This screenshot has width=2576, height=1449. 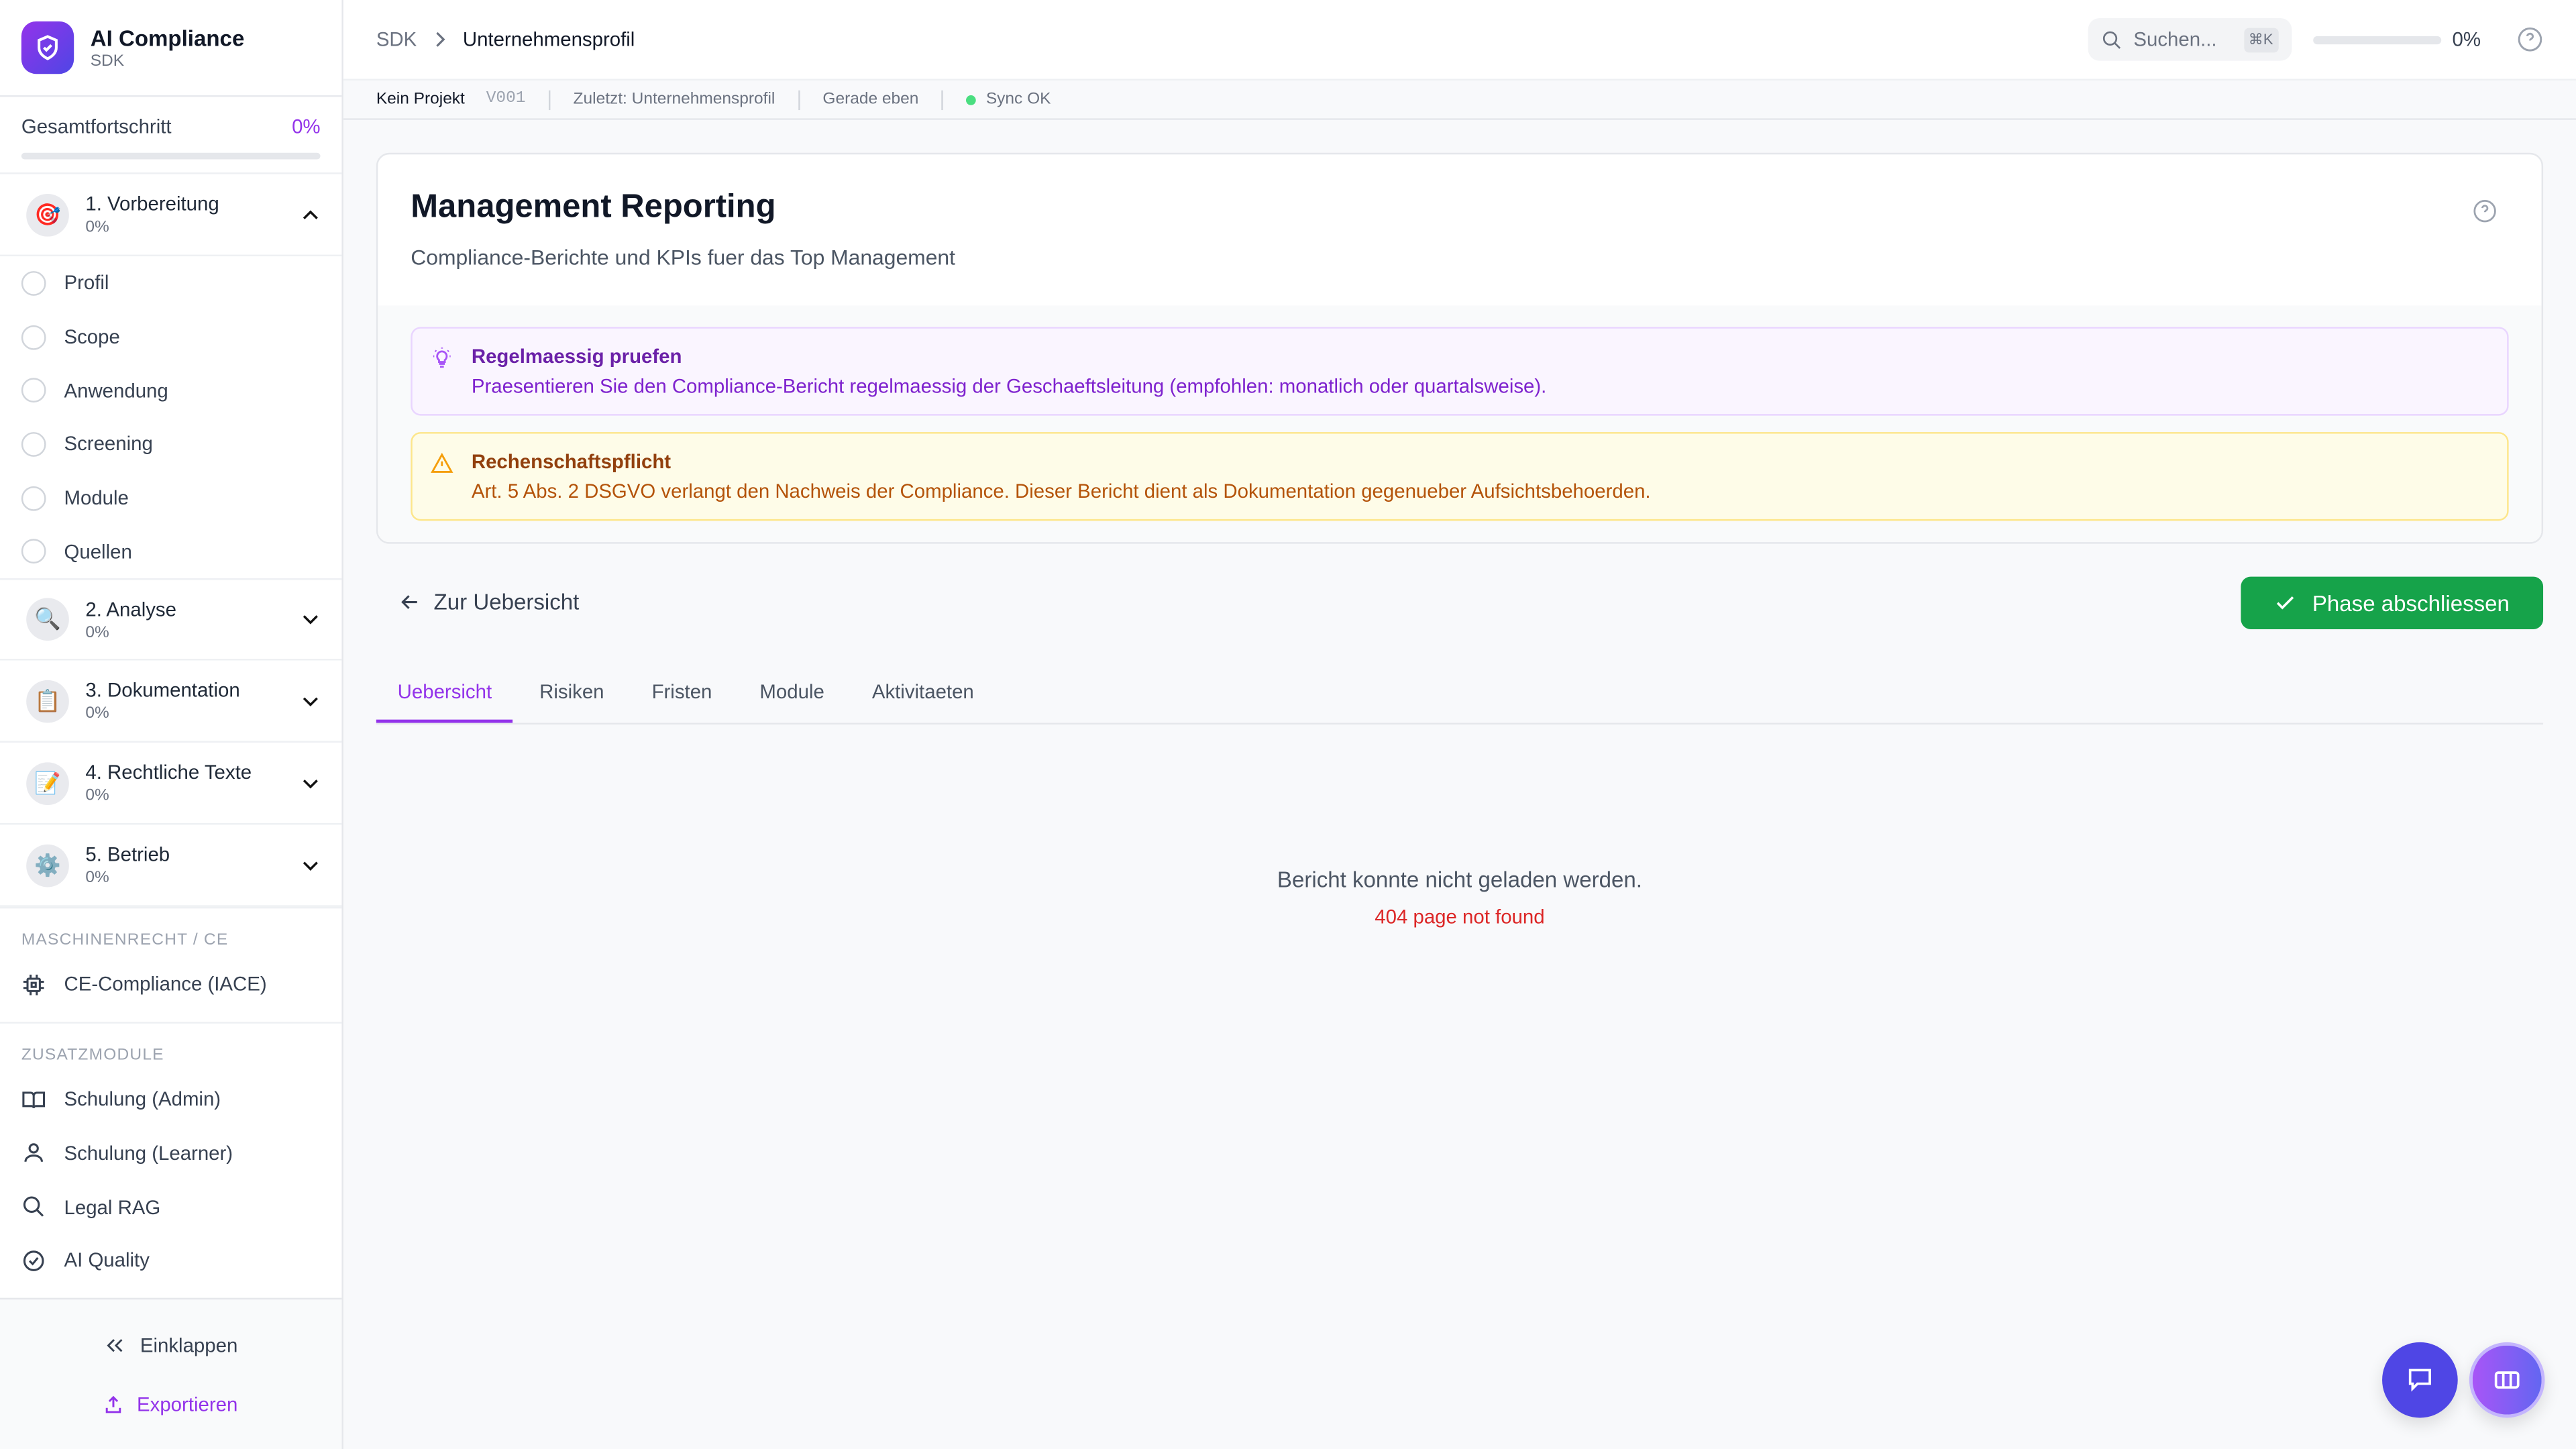 I want to click on tab-risiken: Risiken, so click(x=571, y=692).